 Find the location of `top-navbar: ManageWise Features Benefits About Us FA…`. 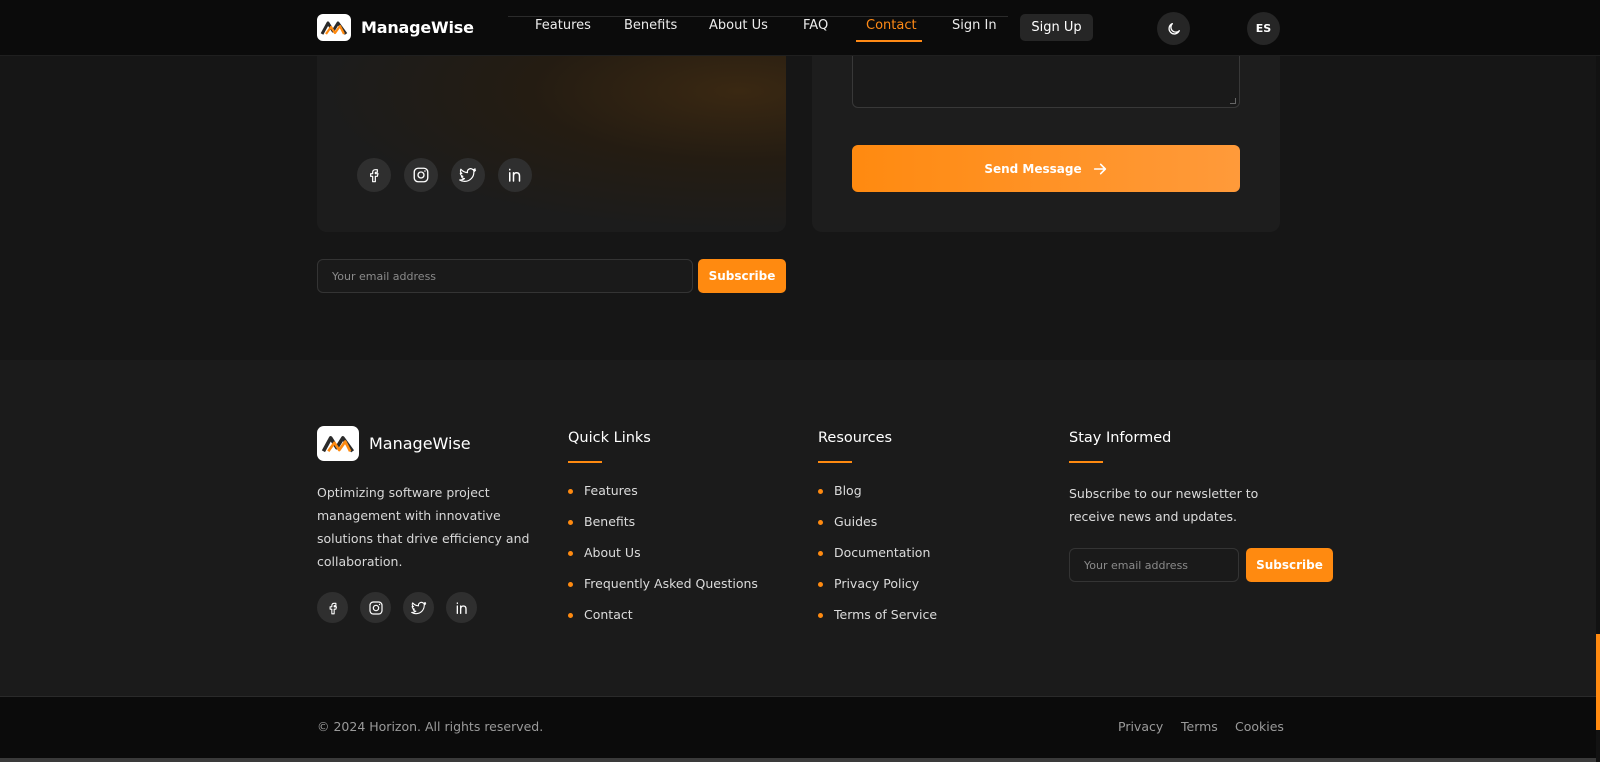

top-navbar: ManageWise Features Benefits About Us FA… is located at coordinates (800, 28).